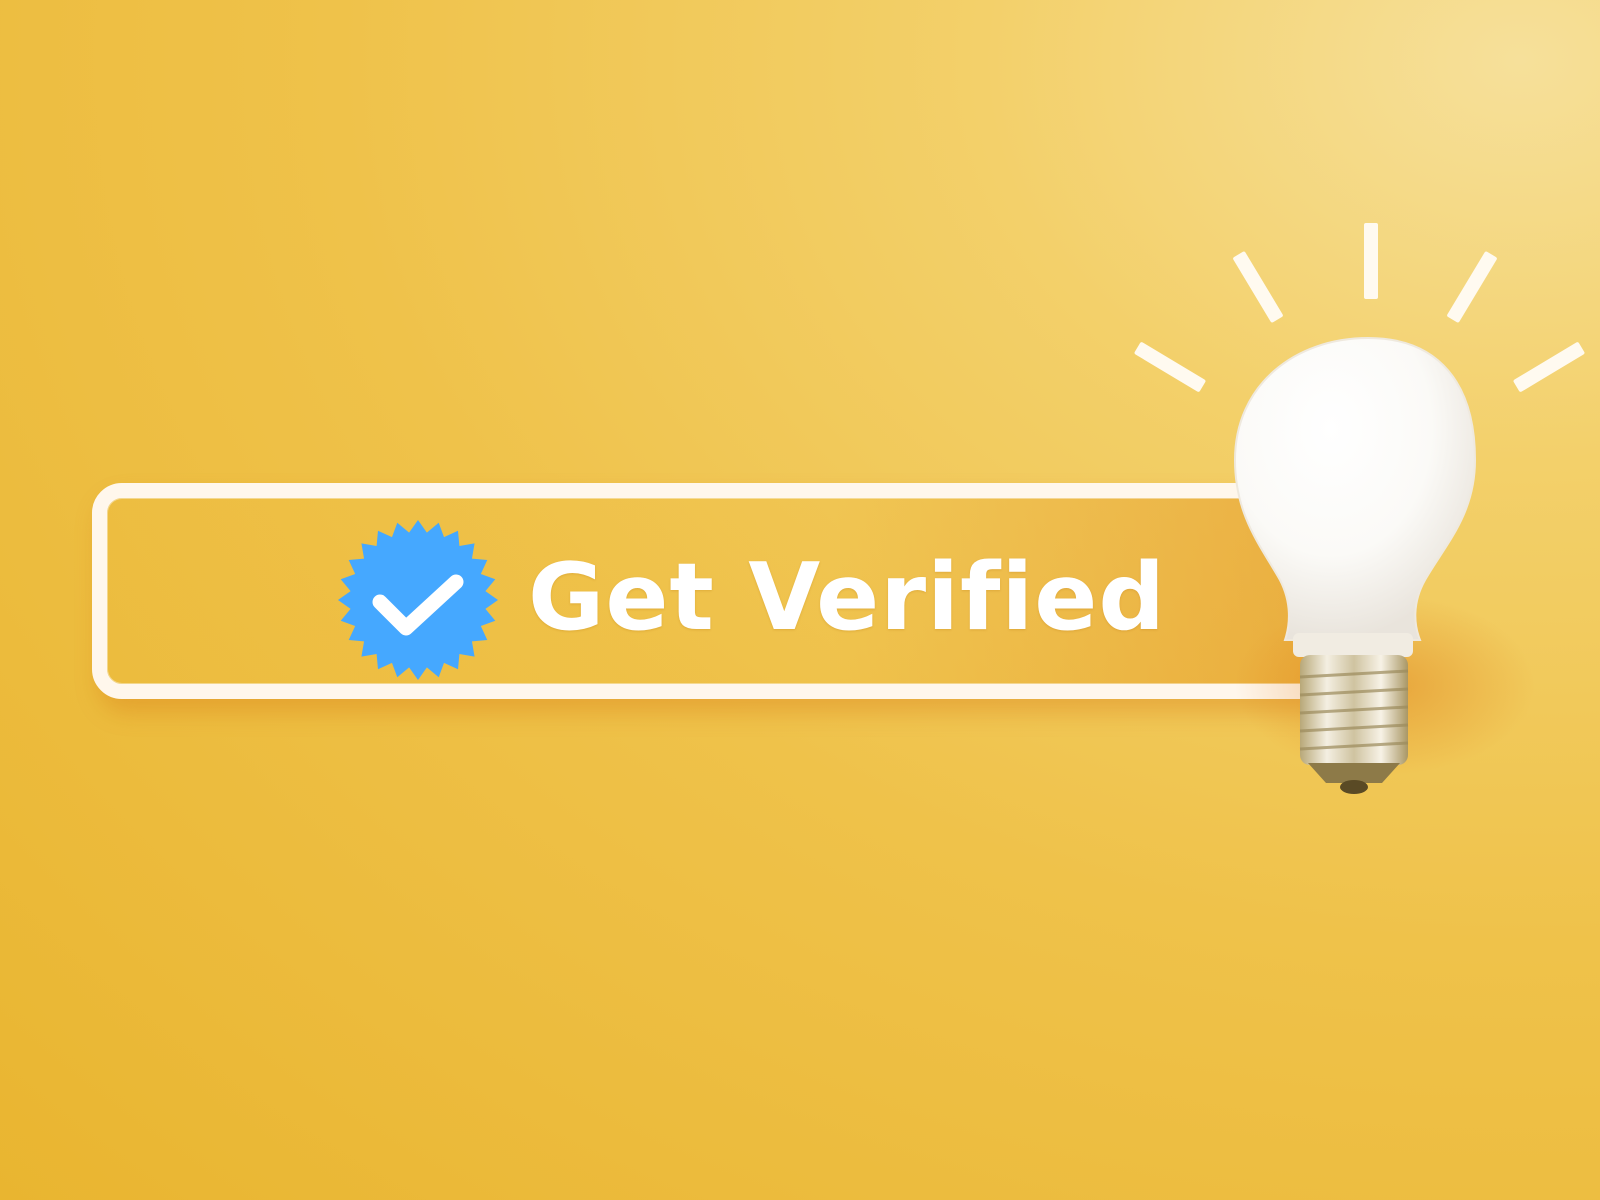  I want to click on verified-check-badge-icon, so click(418, 600).